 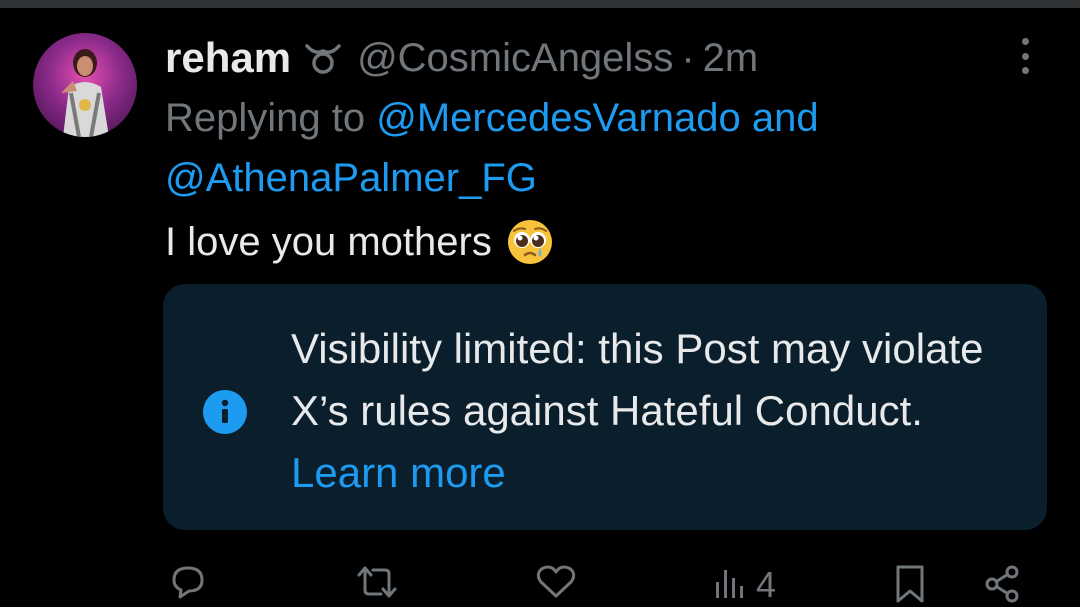 I want to click on reply-icon, so click(x=188, y=584).